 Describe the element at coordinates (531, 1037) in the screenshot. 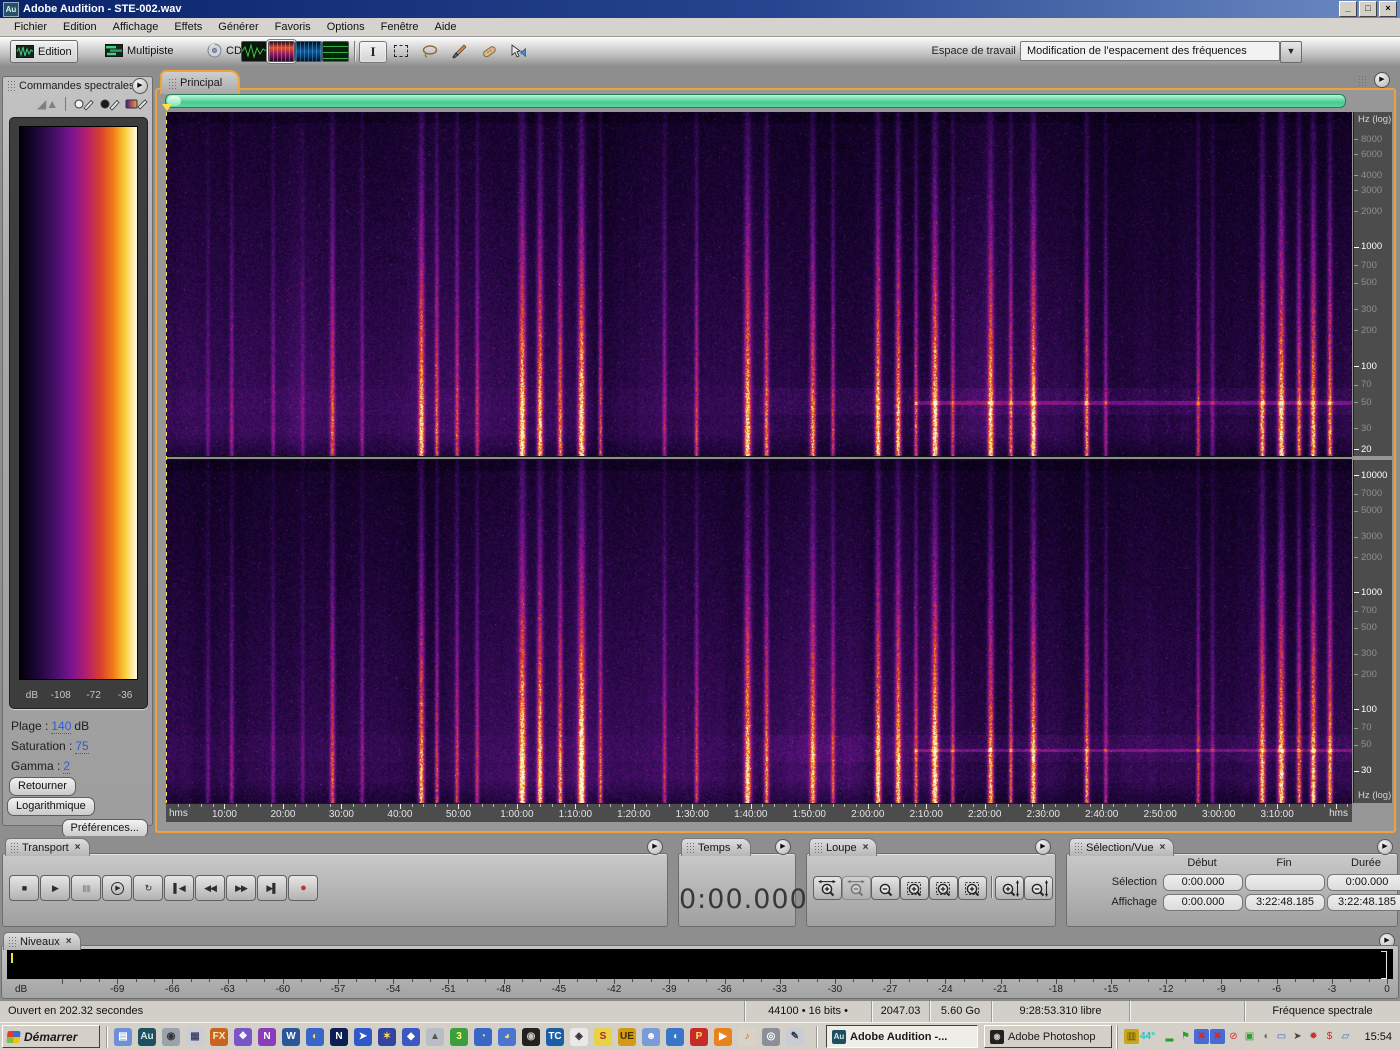

I see `photoshop-icon: ◉` at that location.